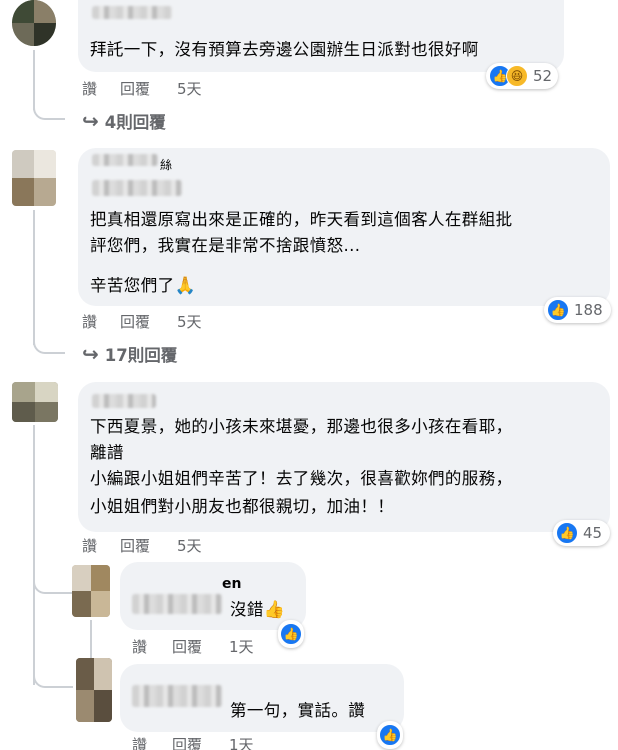 This screenshot has width=618, height=750. Describe the element at coordinates (582, 533) in the screenshot. I see `reaction-summary: 👍 45` at that location.